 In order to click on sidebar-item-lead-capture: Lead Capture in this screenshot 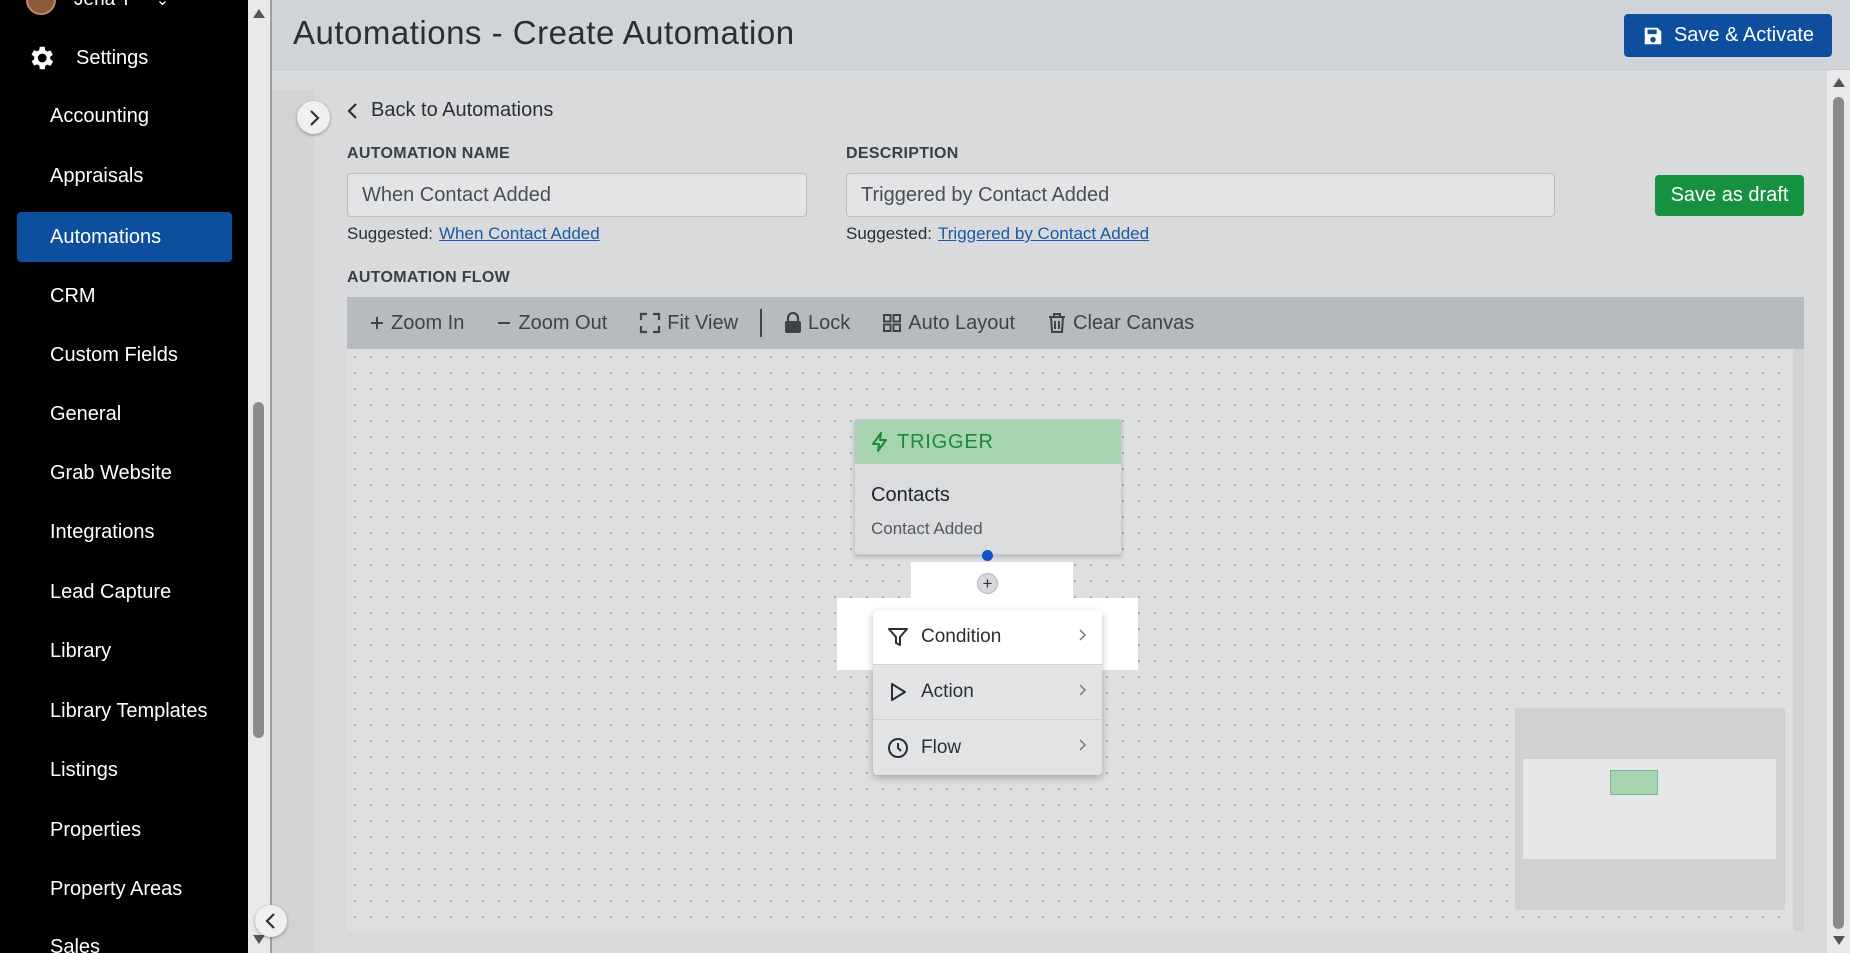, I will do `click(124, 592)`.